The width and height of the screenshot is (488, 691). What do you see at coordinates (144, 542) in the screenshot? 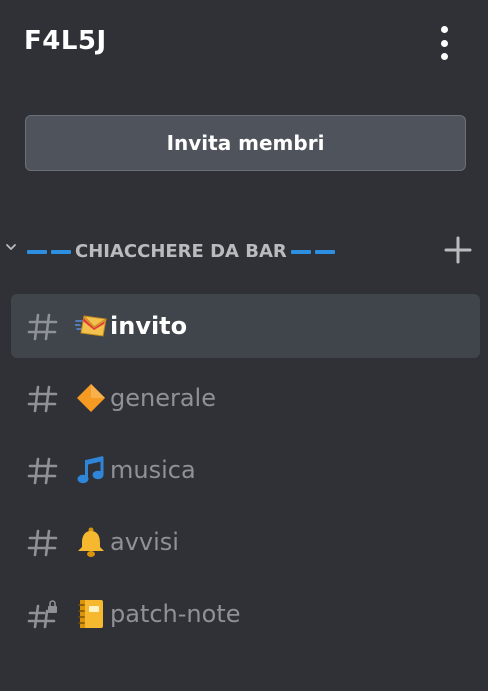
I see `channel-name: avvisi` at bounding box center [144, 542].